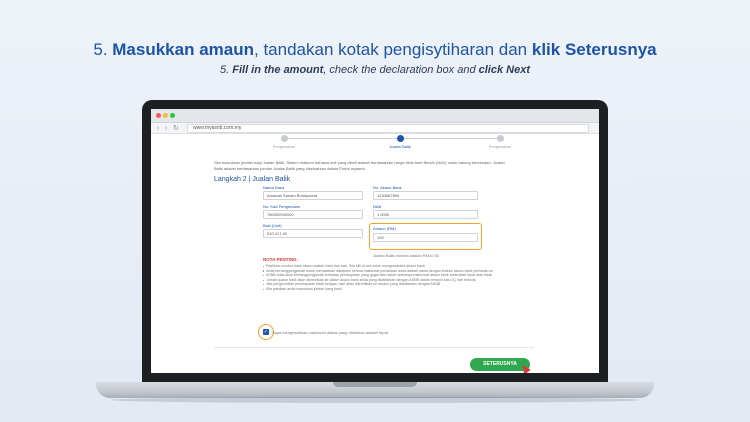 The width and height of the screenshot is (750, 422). Describe the element at coordinates (183, 49) in the screenshot. I see `heading-ms-bold1: Masukkan amaun` at that location.